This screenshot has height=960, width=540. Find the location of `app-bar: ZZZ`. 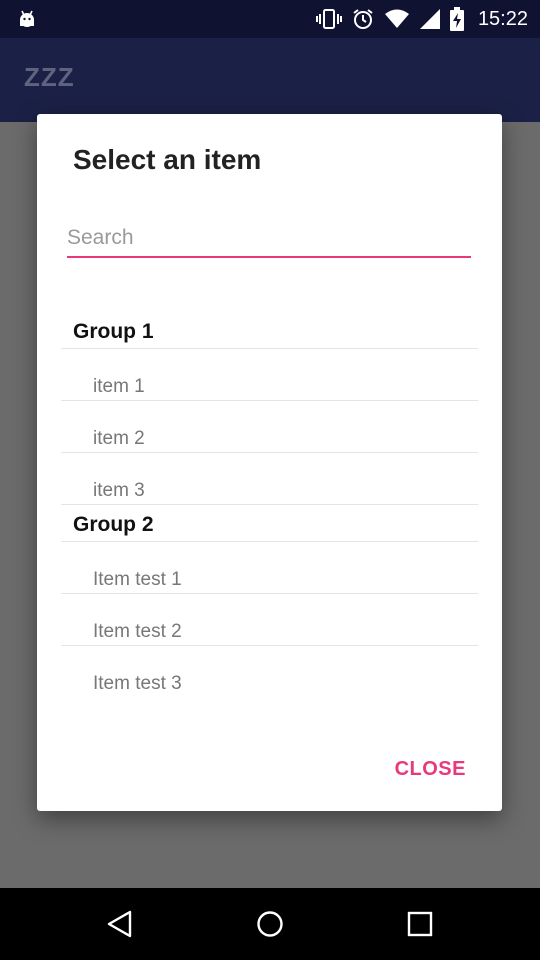

app-bar: ZZZ is located at coordinates (270, 80).